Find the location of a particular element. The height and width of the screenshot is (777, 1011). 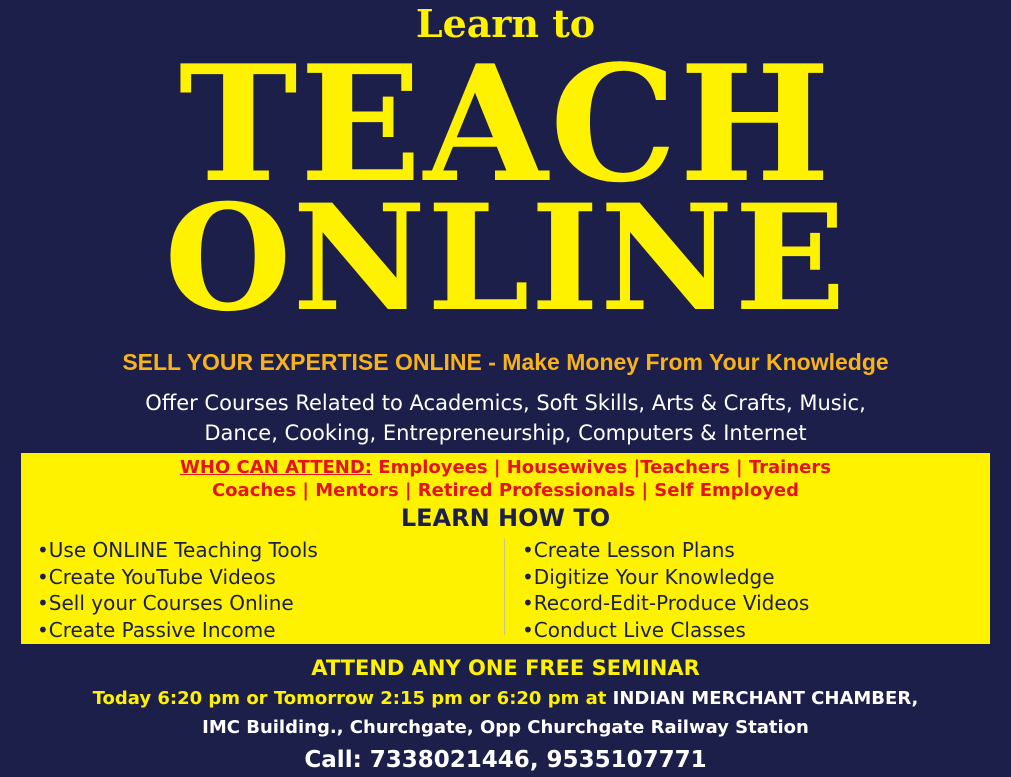

list-item: •Create Lesson Plans is located at coordinates (628, 550).